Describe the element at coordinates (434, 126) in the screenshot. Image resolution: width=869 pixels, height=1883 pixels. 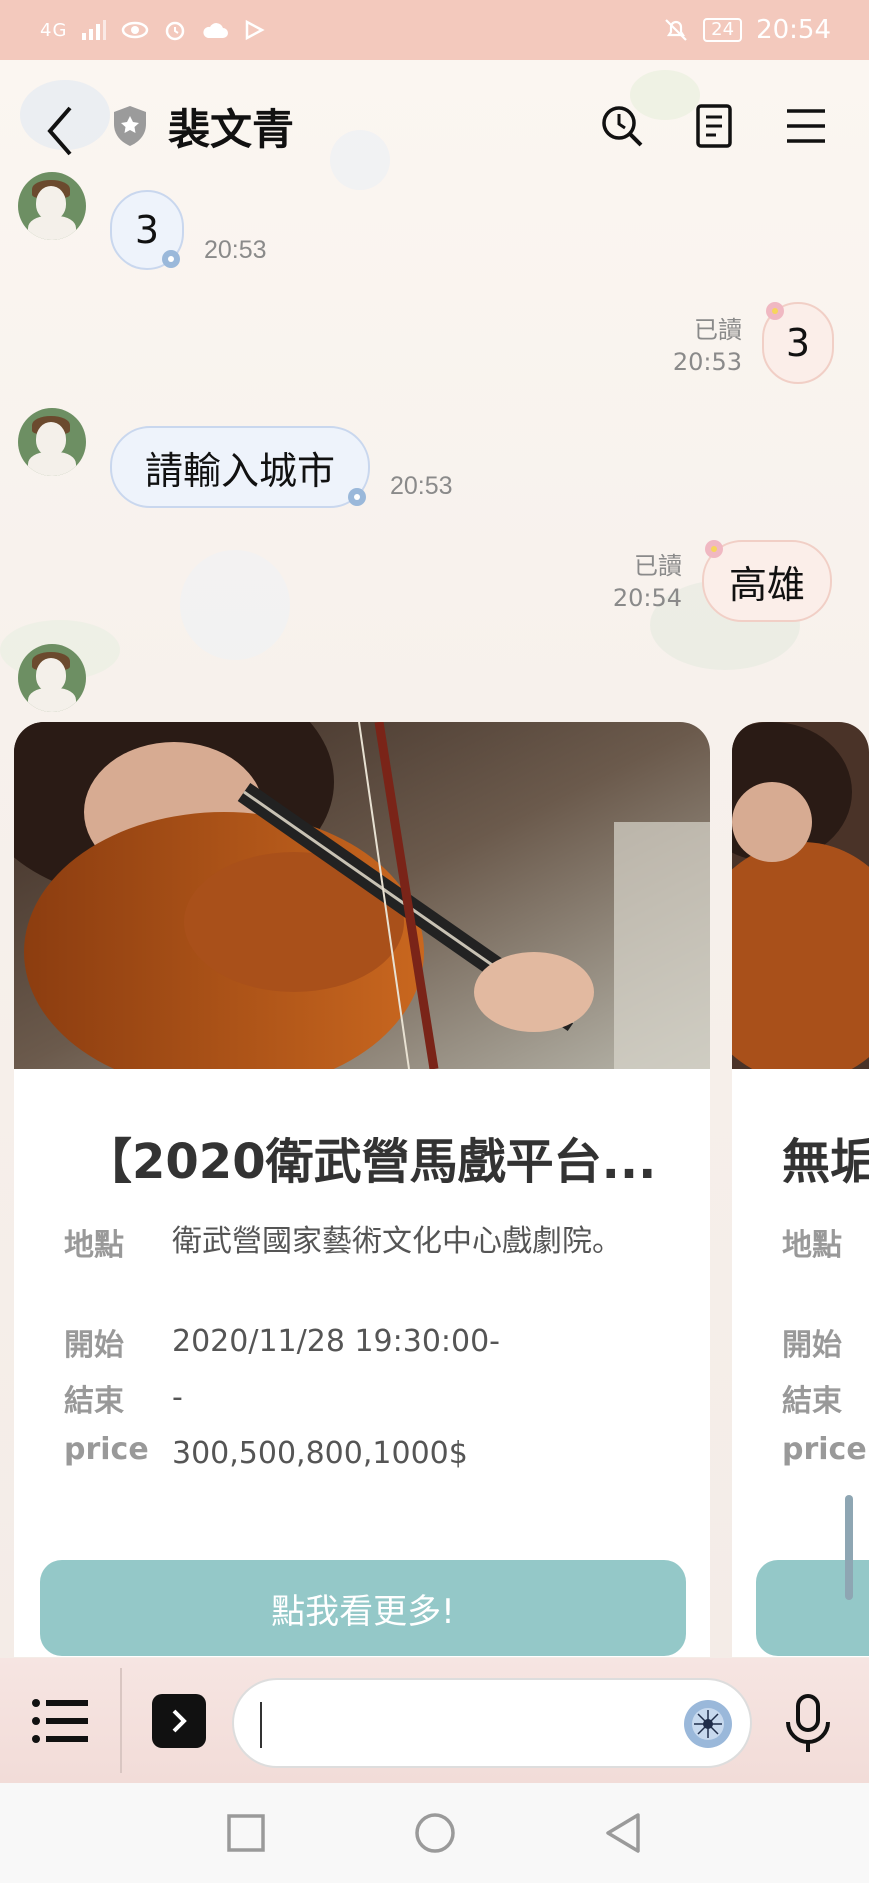
I see `chat-header: 裴文青` at that location.